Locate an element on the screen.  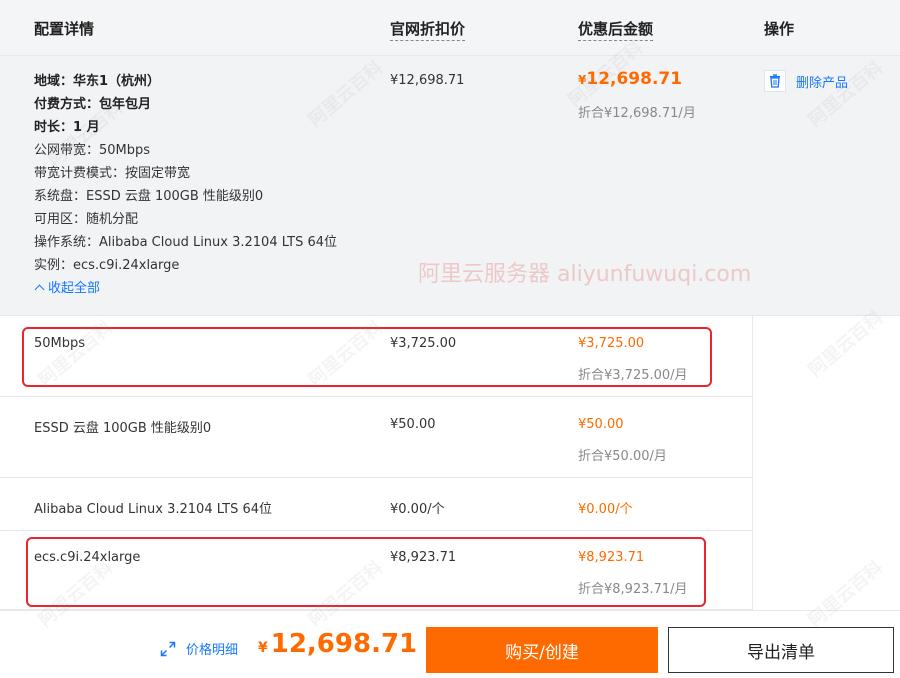
price-detail-link: 价格明细 is located at coordinates (199, 648).